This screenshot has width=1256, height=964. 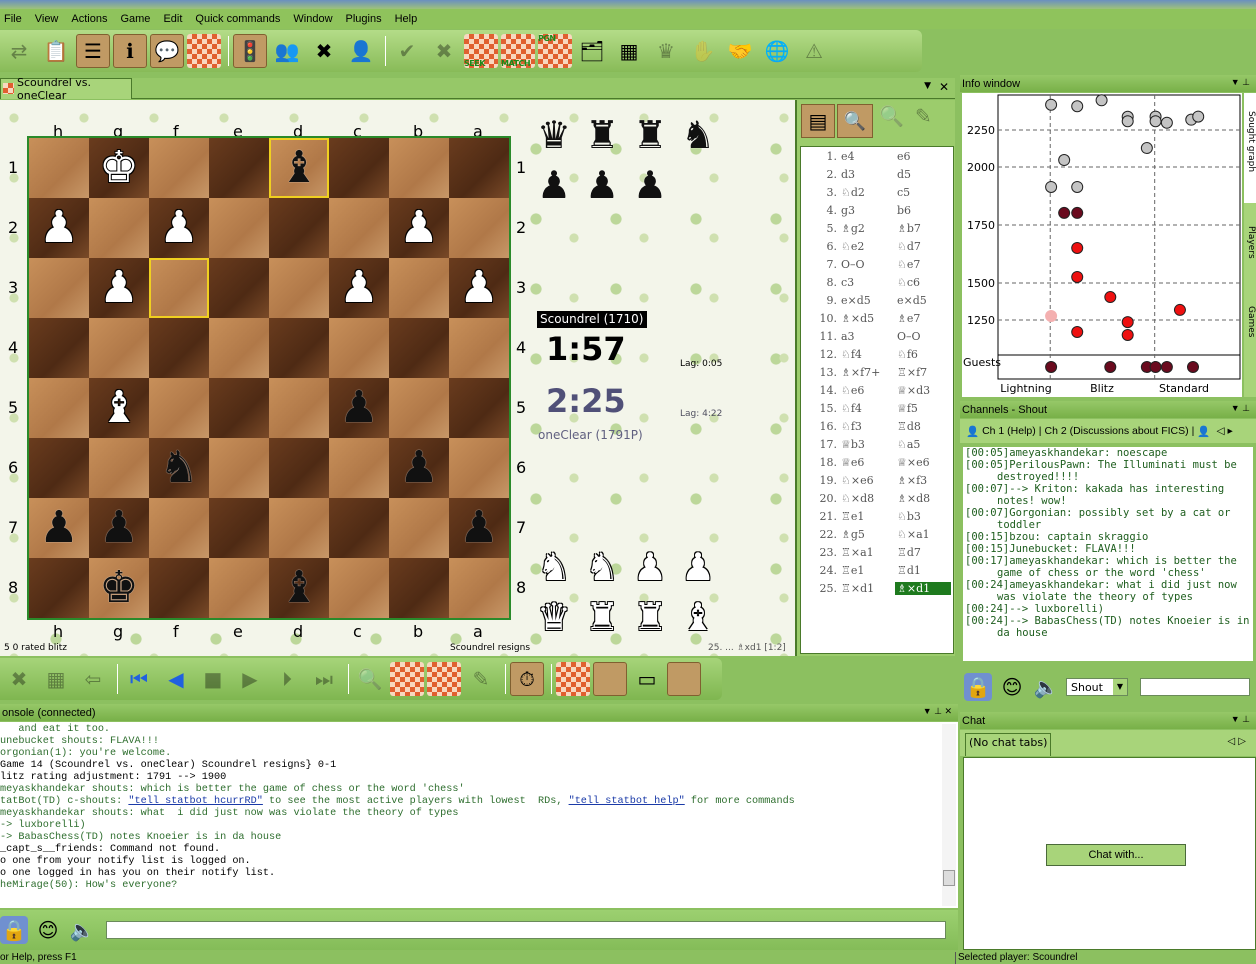 I want to click on shout-select: Shout ▼, so click(x=1097, y=687).